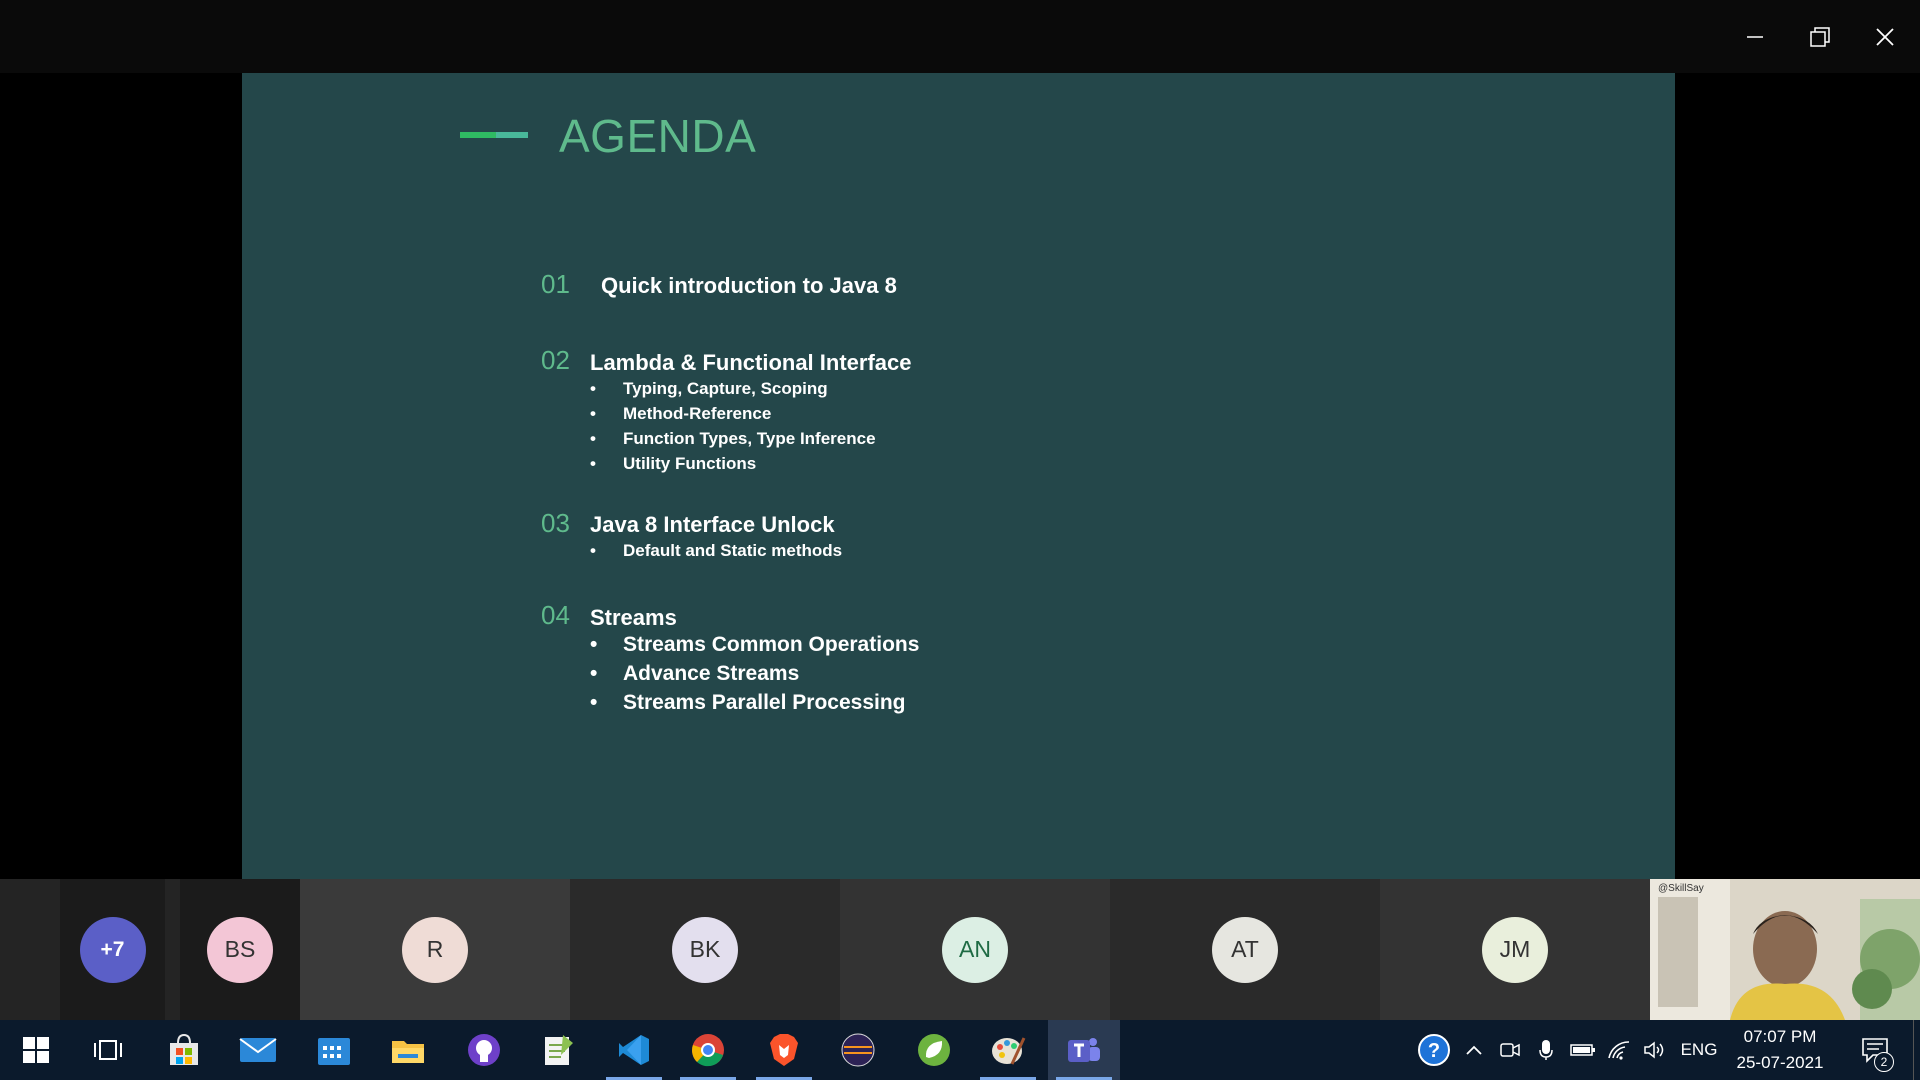  I want to click on taskbar-notepad, so click(558, 1050).